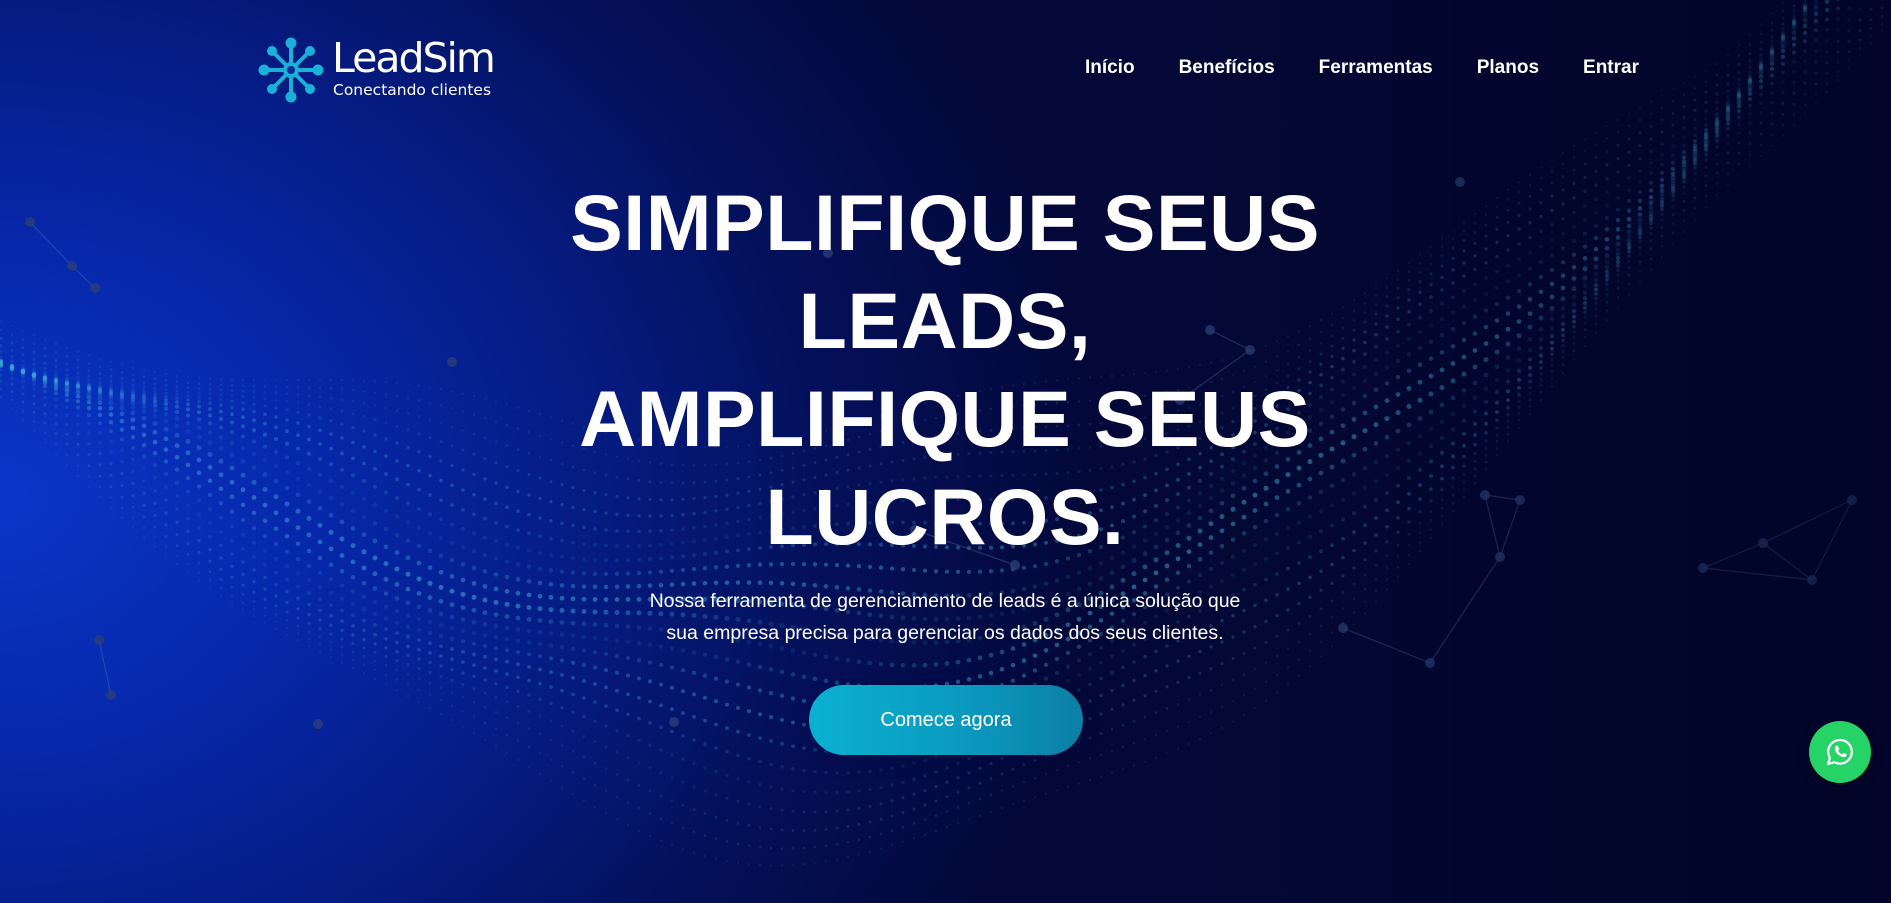 The height and width of the screenshot is (903, 1891). What do you see at coordinates (1611, 68) in the screenshot?
I see `nav-item-entrar: Entrar` at bounding box center [1611, 68].